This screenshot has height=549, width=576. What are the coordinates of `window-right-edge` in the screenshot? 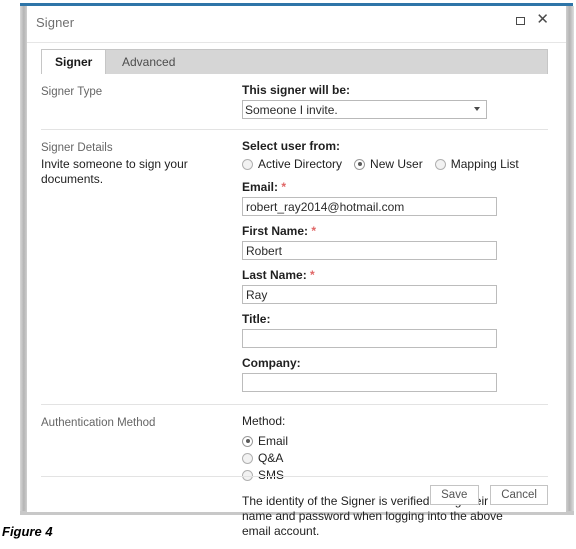 It's located at (570, 258).